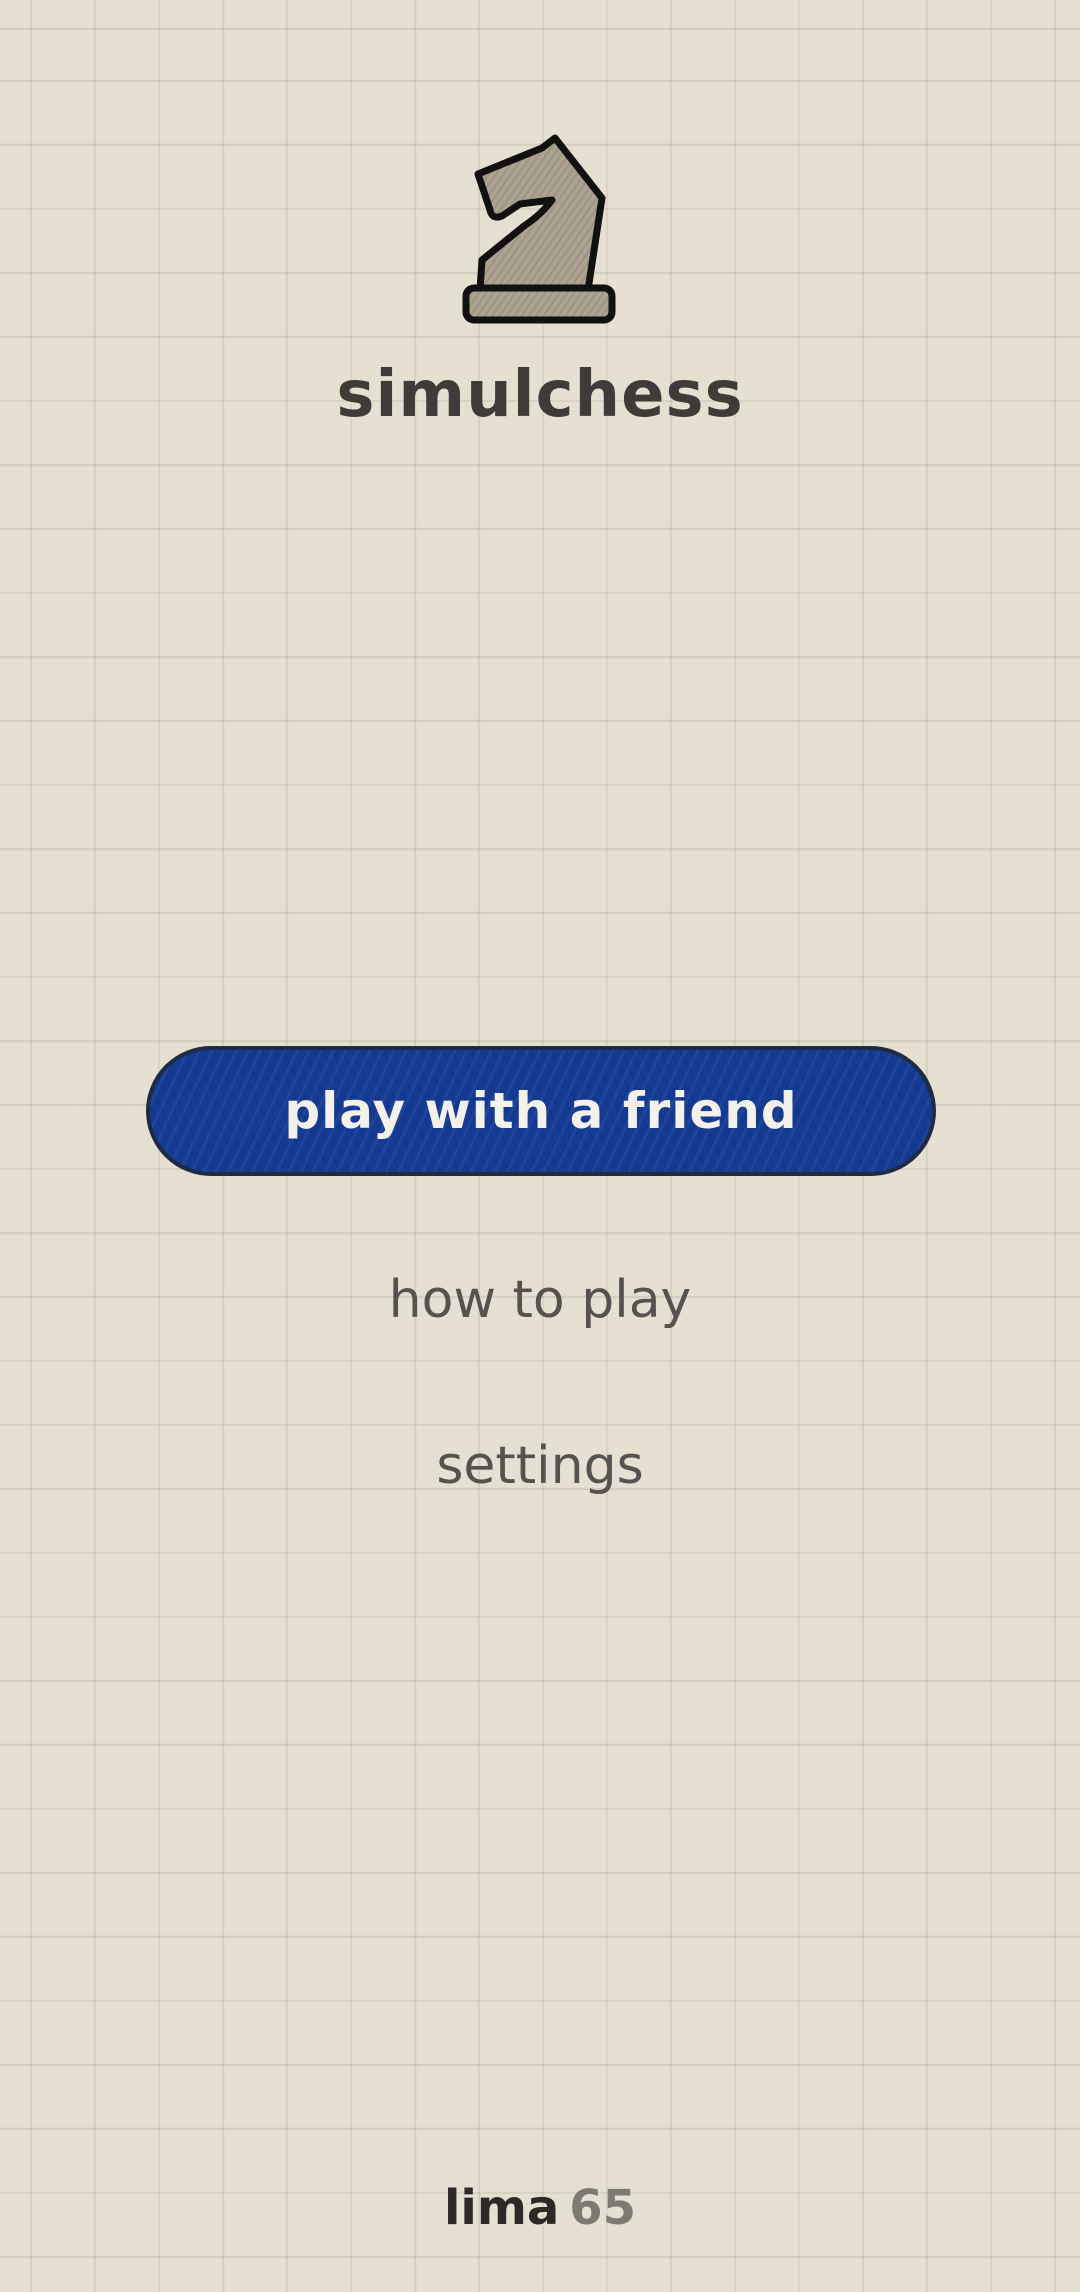 This screenshot has height=2292, width=1080. What do you see at coordinates (540, 1466) in the screenshot?
I see `settings-link: settings` at bounding box center [540, 1466].